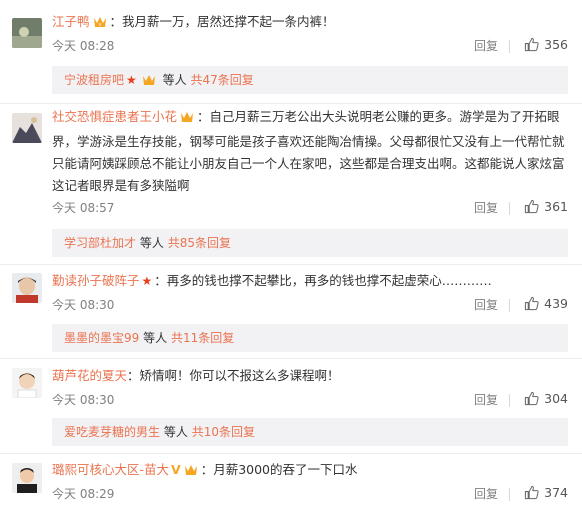 Image resolution: width=582 pixels, height=518 pixels. Describe the element at coordinates (556, 44) in the screenshot. I see `like-count: 356` at that location.